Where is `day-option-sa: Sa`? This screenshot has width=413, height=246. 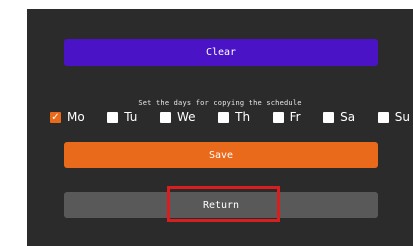 day-option-sa: Sa is located at coordinates (339, 117).